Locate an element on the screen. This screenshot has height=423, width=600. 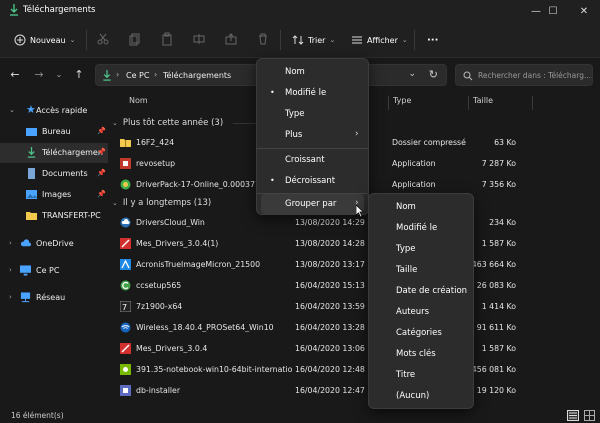
mouse-cursor-icon is located at coordinates (360, 211).